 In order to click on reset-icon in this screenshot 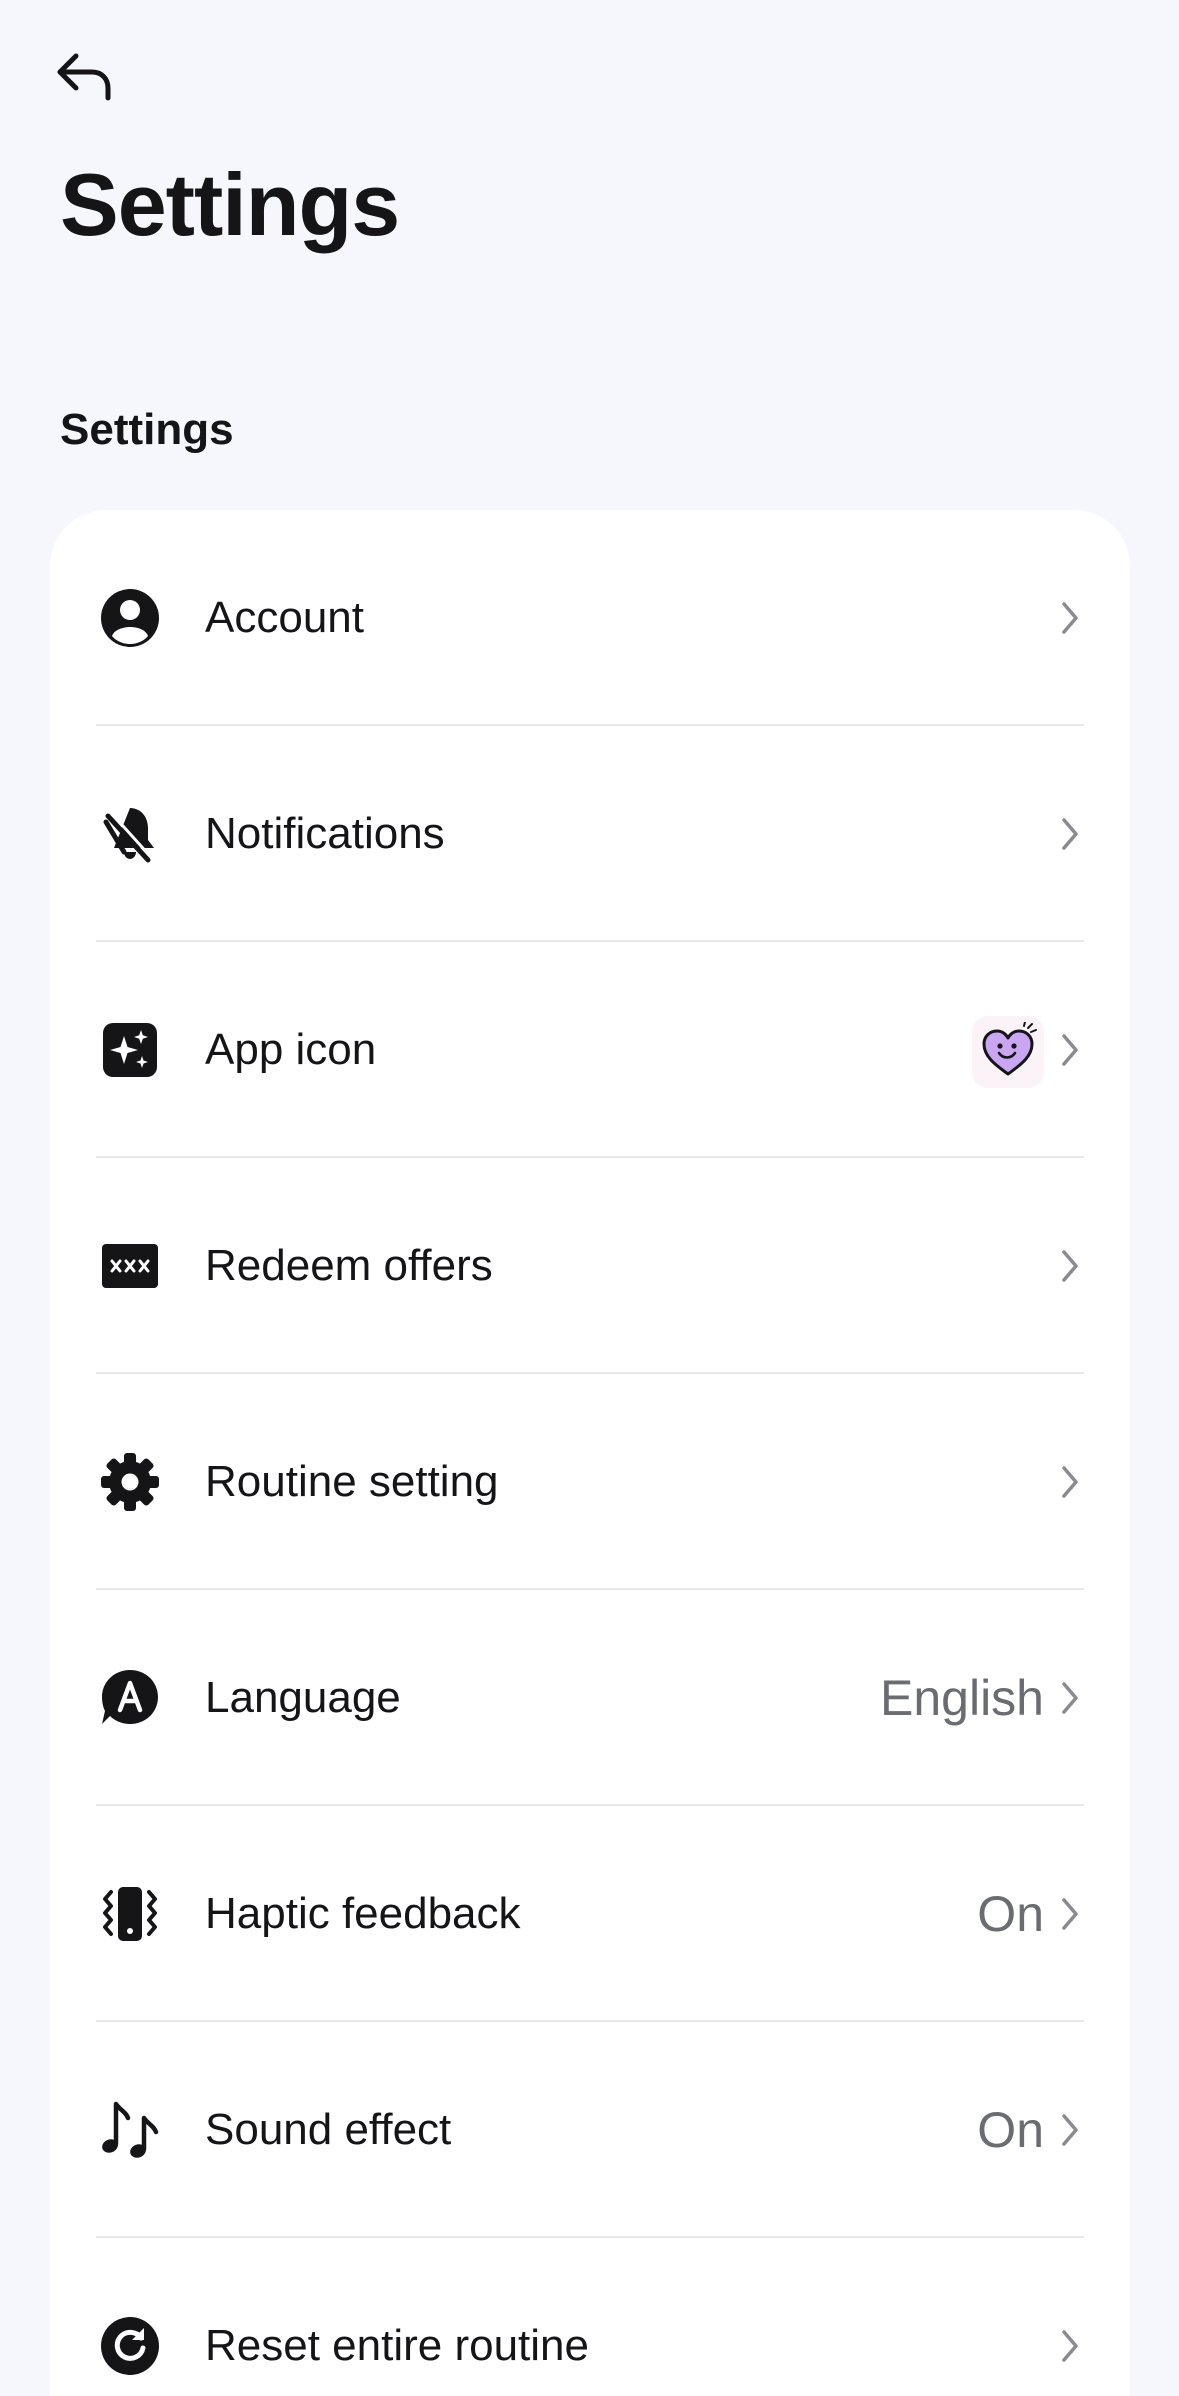, I will do `click(130, 2346)`.